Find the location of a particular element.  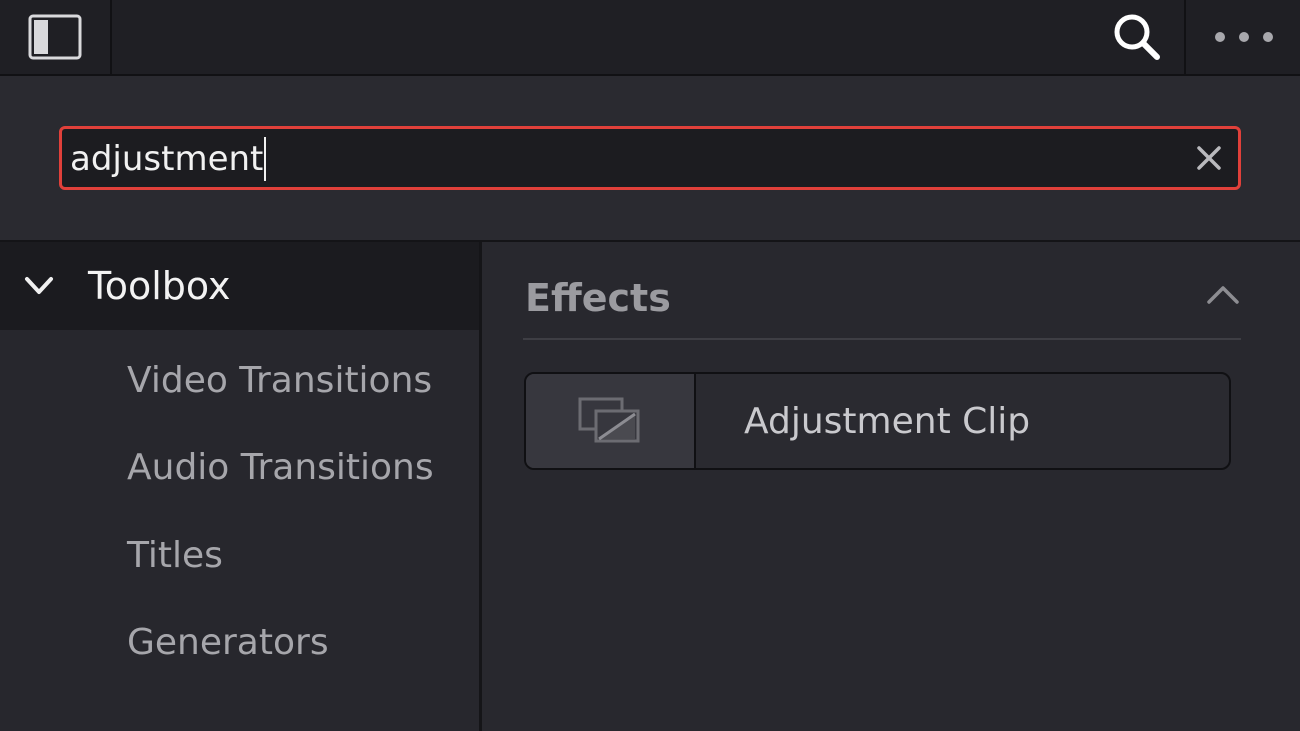

top-toolbar is located at coordinates (650, 38).